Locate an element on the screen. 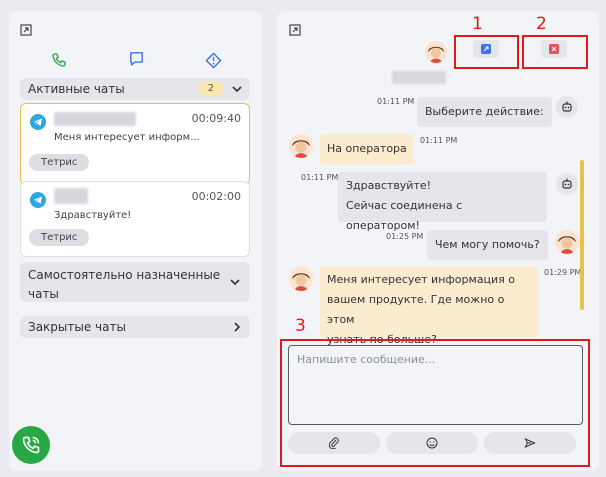  section-self-assigned-label-line2: чаты is located at coordinates (43, 294).